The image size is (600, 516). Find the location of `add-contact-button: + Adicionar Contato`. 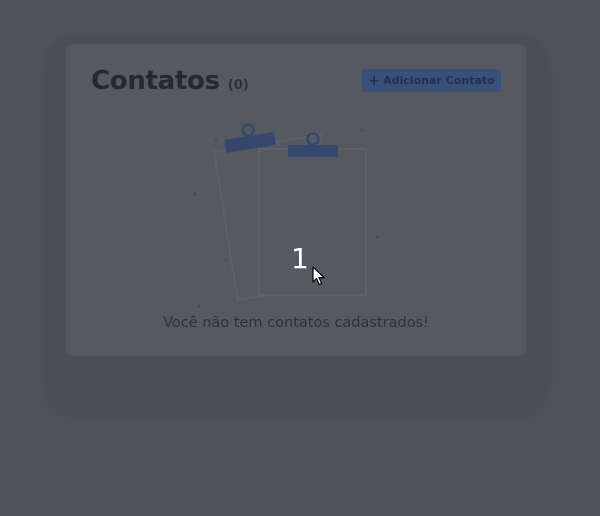

add-contact-button: + Adicionar Contato is located at coordinates (431, 80).